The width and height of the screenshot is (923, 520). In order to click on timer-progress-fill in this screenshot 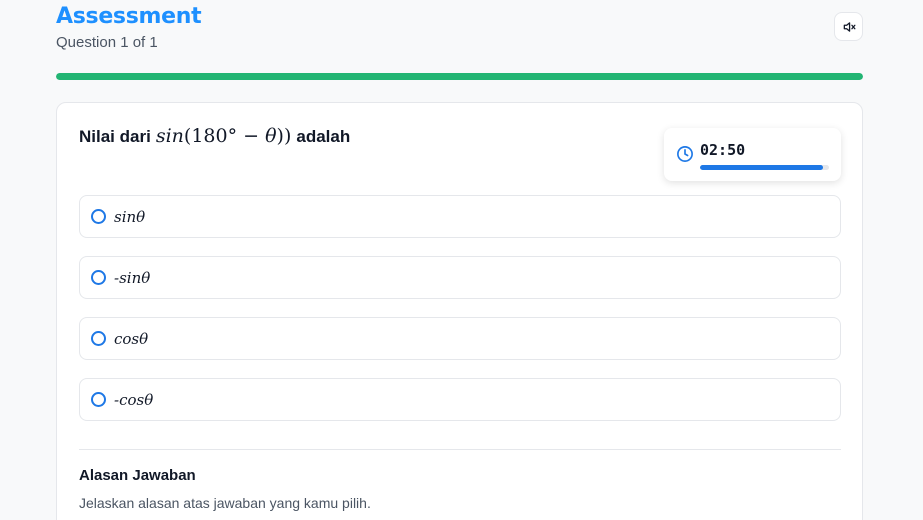, I will do `click(761, 167)`.